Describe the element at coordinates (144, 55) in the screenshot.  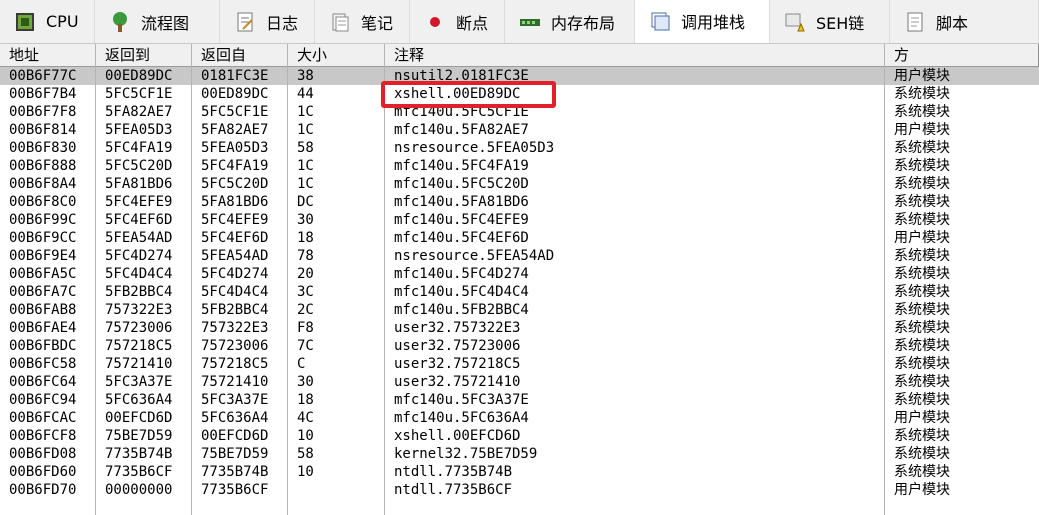
I see `header-return-to: 返回到` at that location.